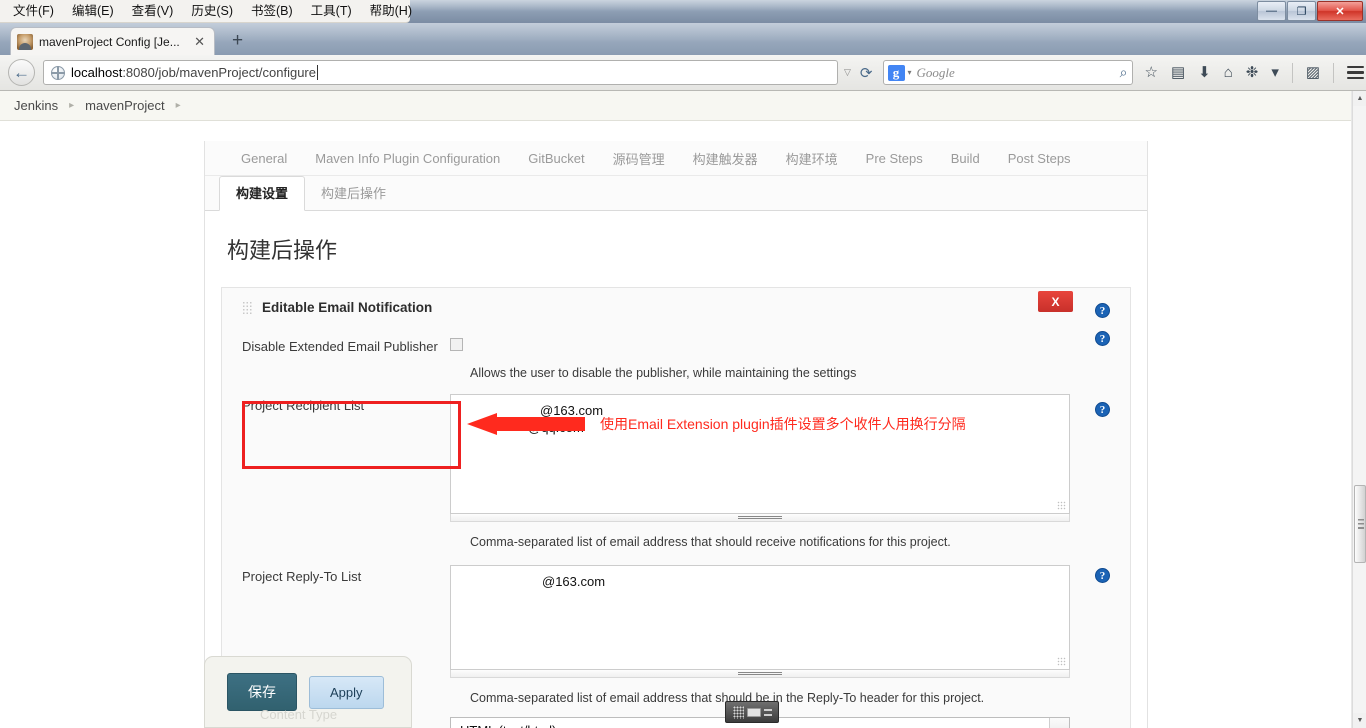 Image resolution: width=1366 pixels, height=728 pixels. Describe the element at coordinates (1102, 310) in the screenshot. I see `help-icon-block: ?` at that location.